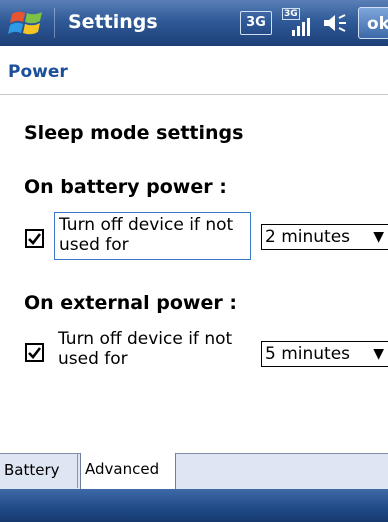 The image size is (388, 522). What do you see at coordinates (130, 303) in the screenshot?
I see `external-heading: On external power :` at bounding box center [130, 303].